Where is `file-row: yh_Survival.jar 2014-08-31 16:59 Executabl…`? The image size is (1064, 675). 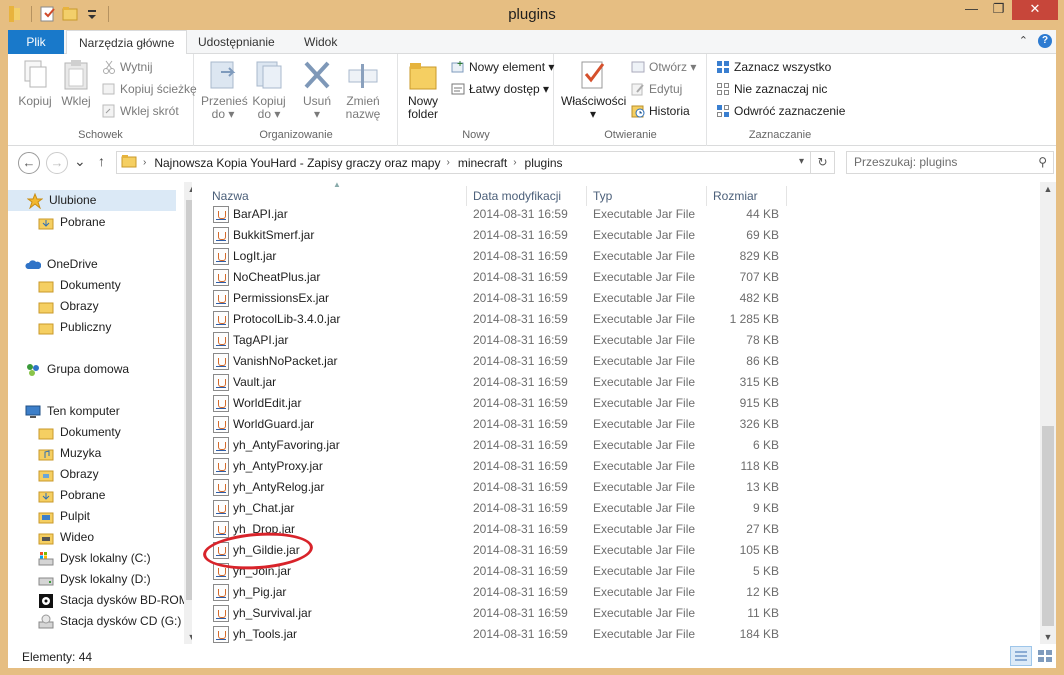 file-row: yh_Survival.jar 2014-08-31 16:59 Executabl… is located at coordinates (500, 613).